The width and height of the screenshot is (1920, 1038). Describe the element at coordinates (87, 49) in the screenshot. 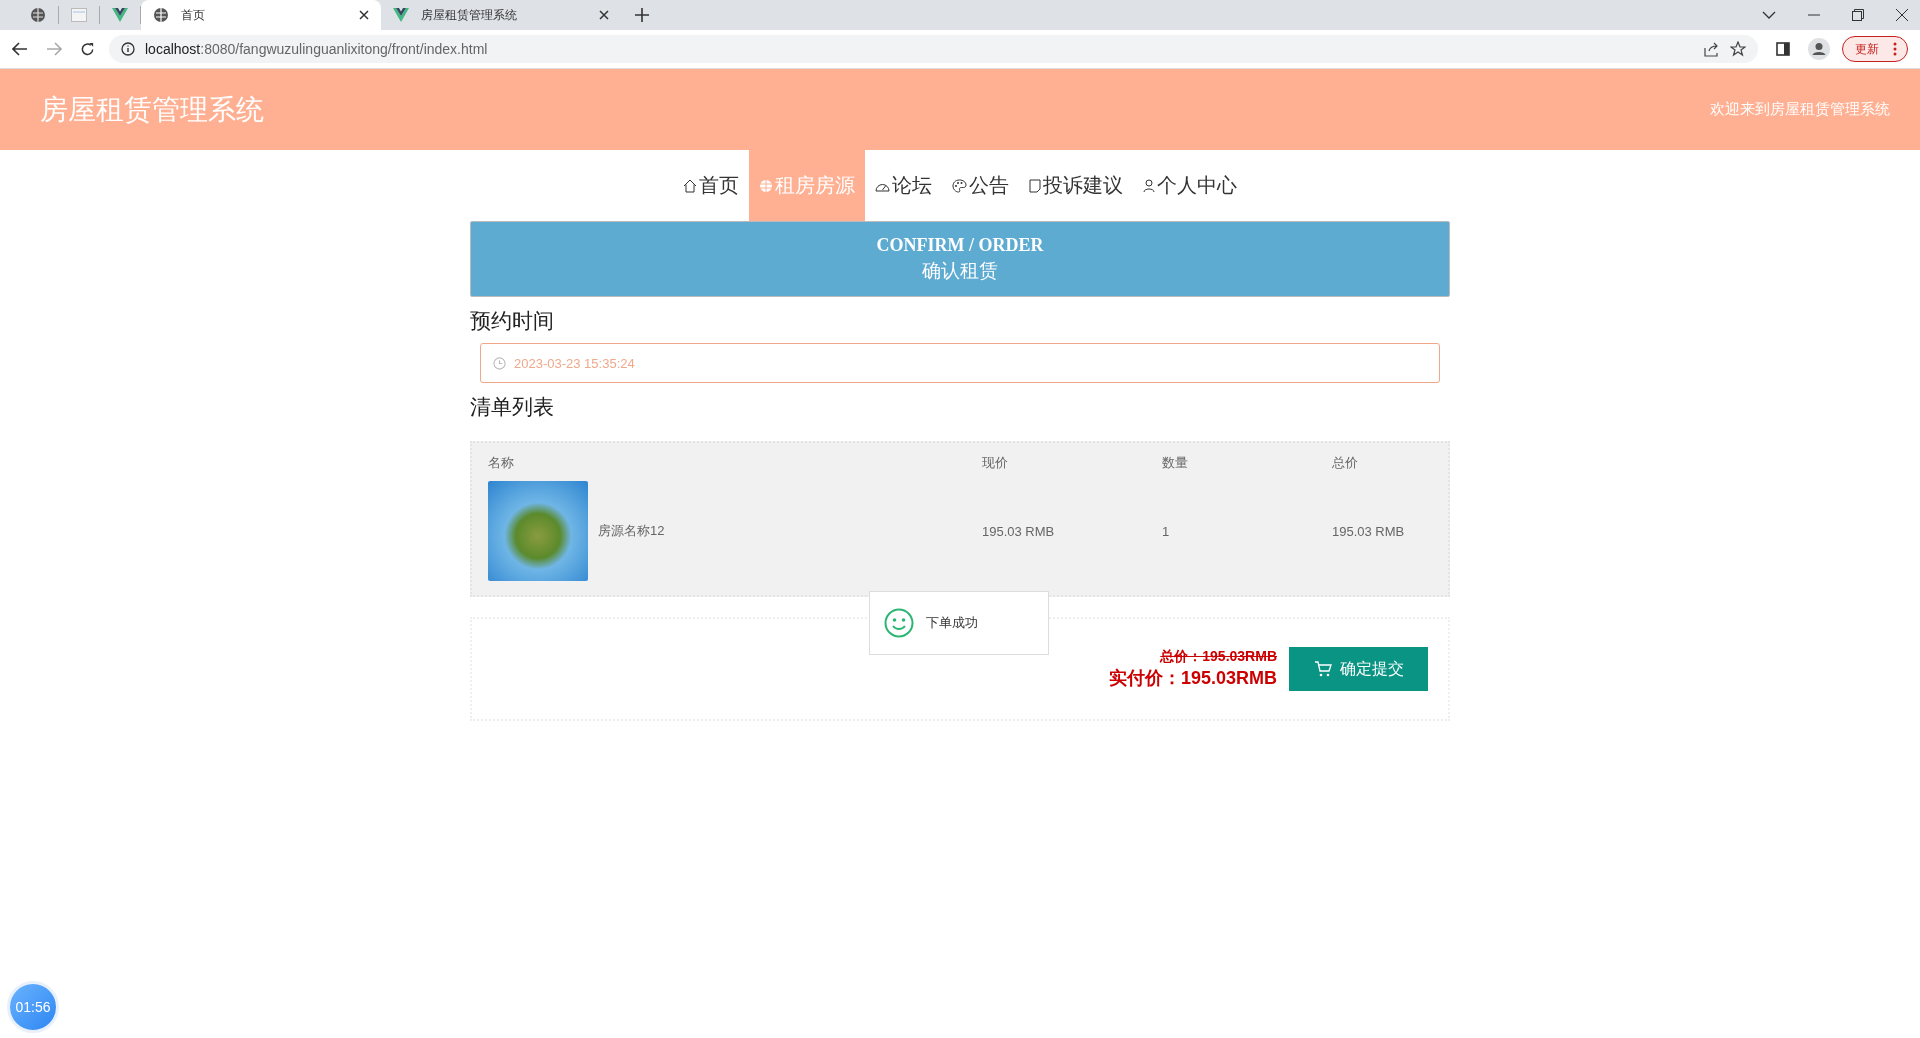

I see `reload-icon` at that location.